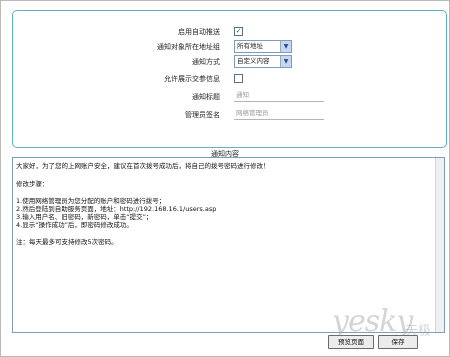 The image size is (450, 357). What do you see at coordinates (74, 225) in the screenshot?
I see `content-line: 4.显示“操作成功”后，即密码修改成功。` at bounding box center [74, 225].